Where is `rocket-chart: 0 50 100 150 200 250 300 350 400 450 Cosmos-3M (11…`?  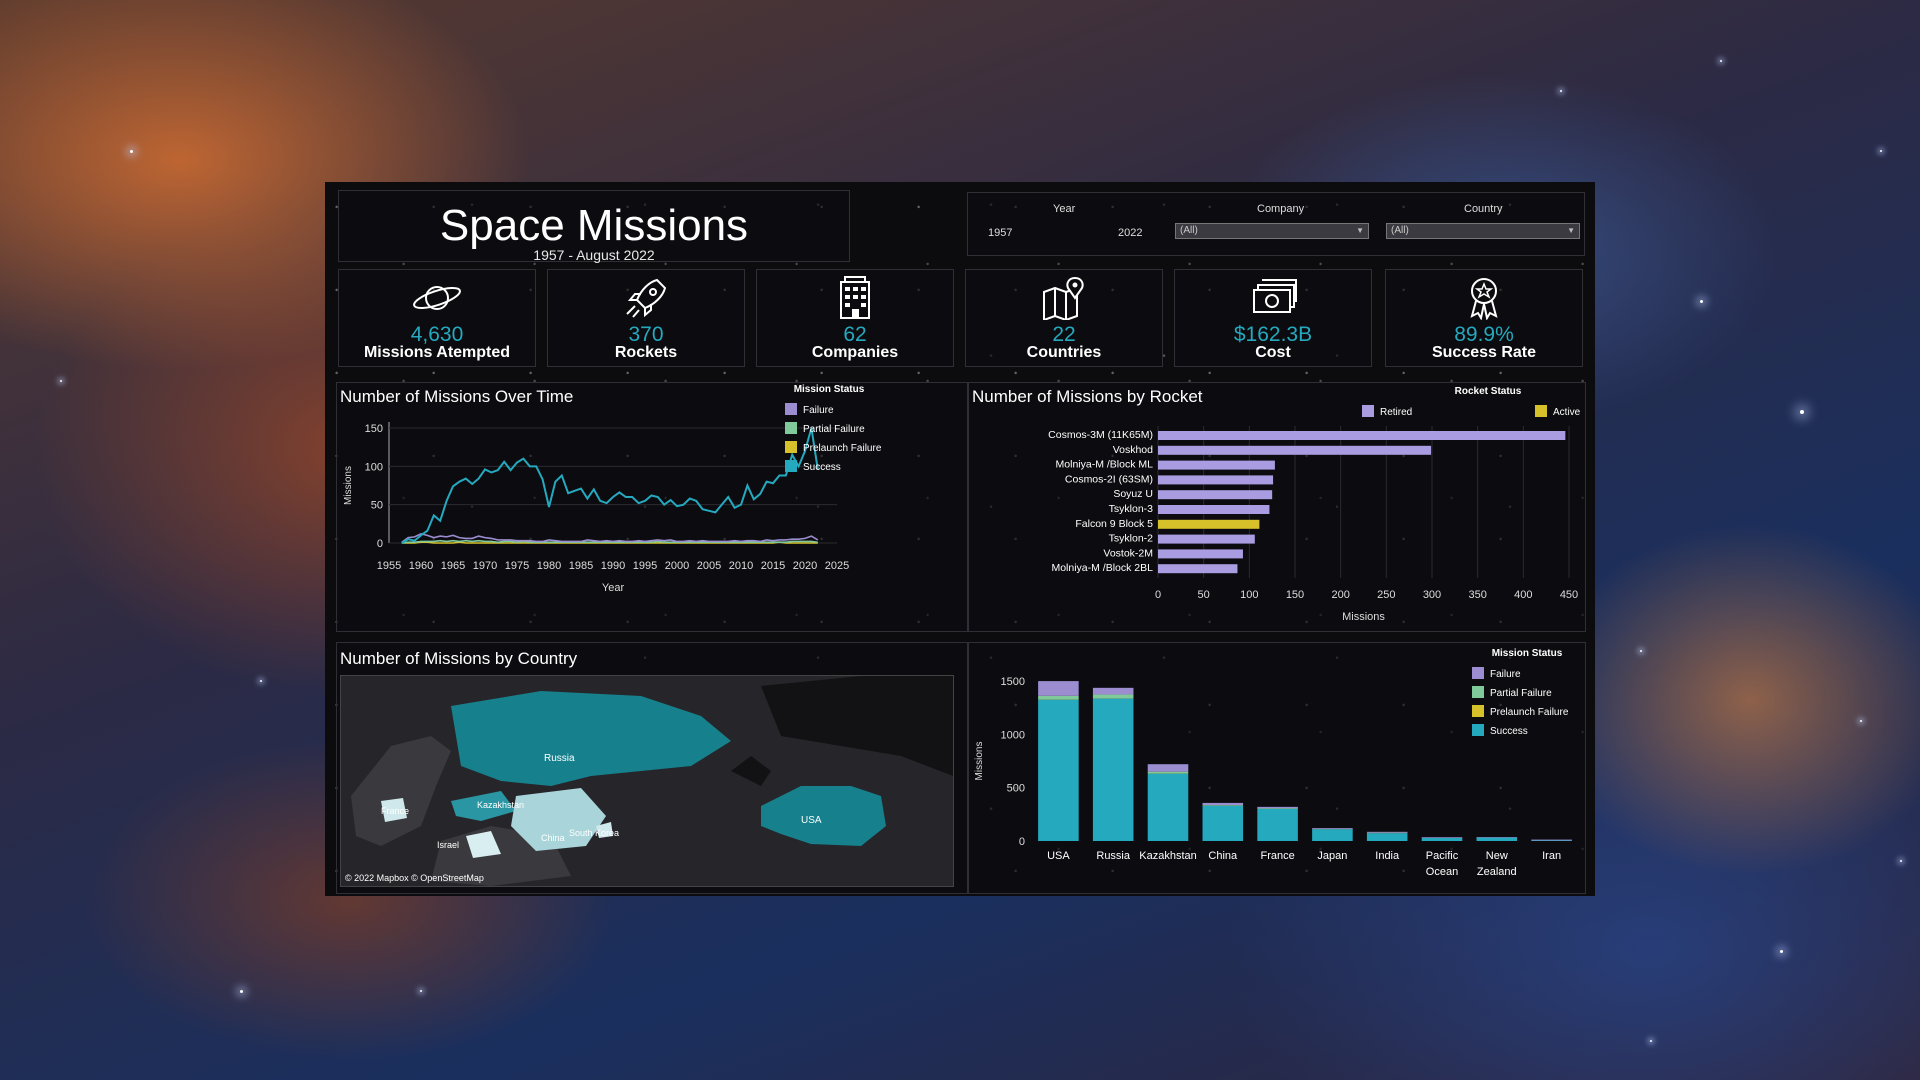 rocket-chart: 0 50 100 150 200 250 300 350 400 450 Cosmos-3M (11… is located at coordinates (1314, 504).